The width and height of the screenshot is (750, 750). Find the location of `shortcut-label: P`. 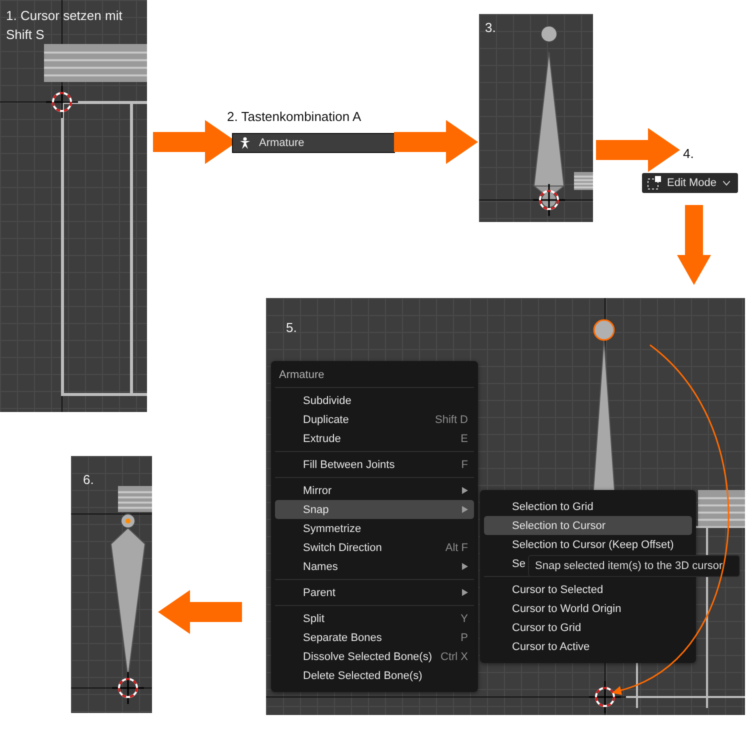

shortcut-label: P is located at coordinates (464, 638).